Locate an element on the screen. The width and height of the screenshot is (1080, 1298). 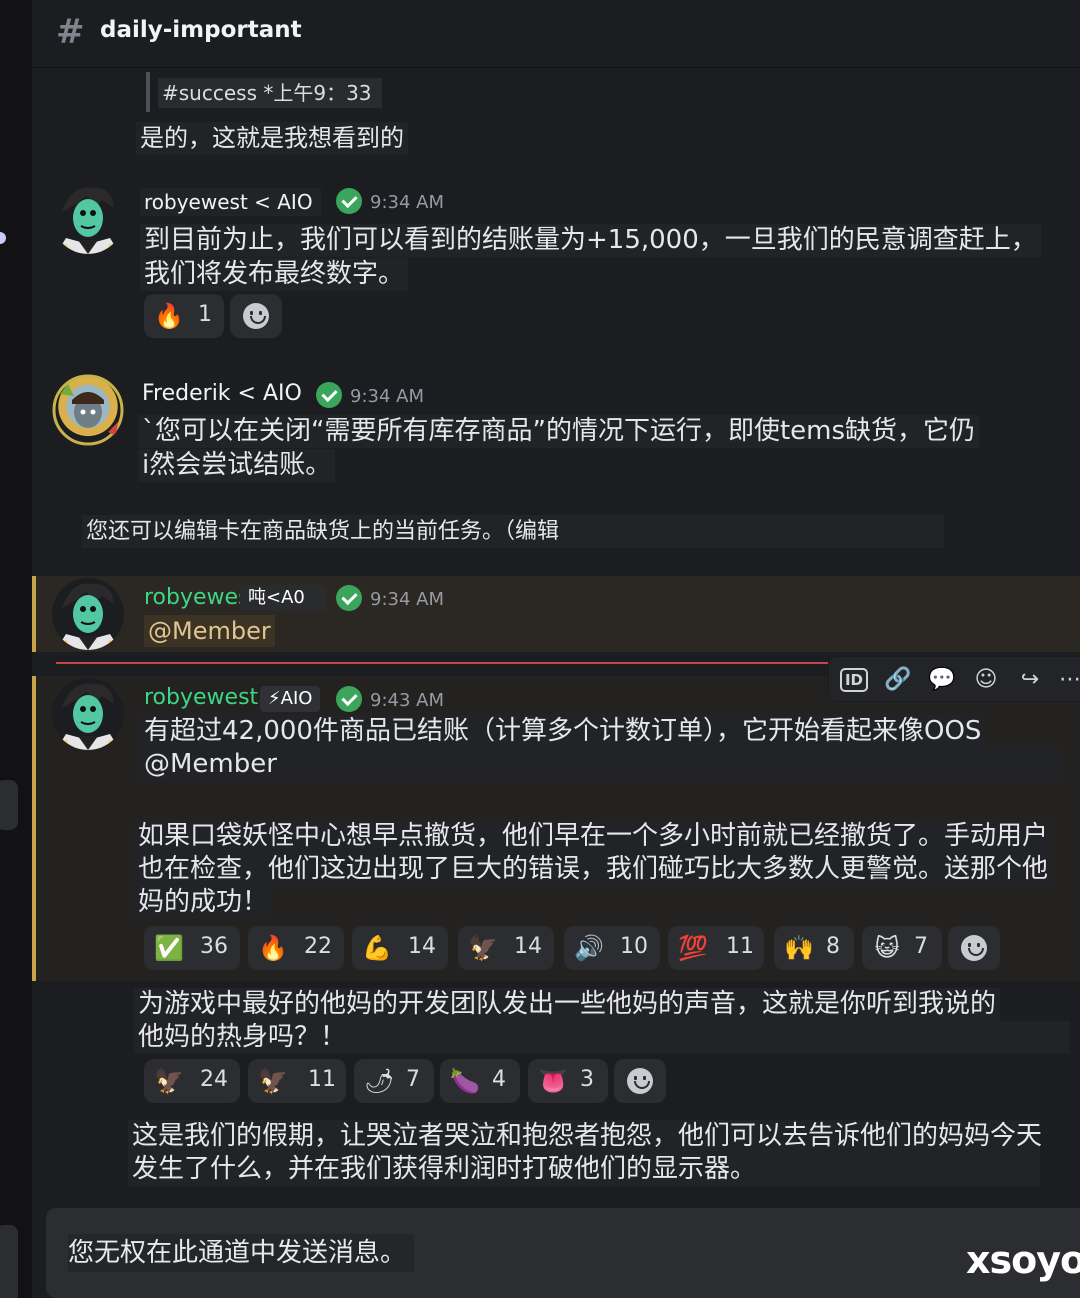
message-text: 我们将发布最终数字。 is located at coordinates (274, 274).